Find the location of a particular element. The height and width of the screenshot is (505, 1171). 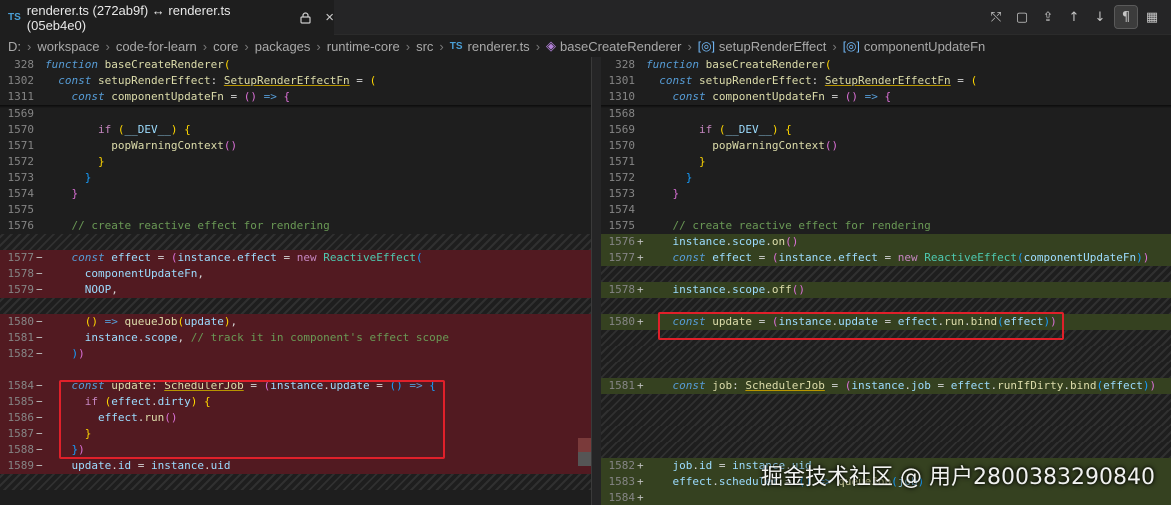

map-icon: ▦ is located at coordinates (1152, 17).